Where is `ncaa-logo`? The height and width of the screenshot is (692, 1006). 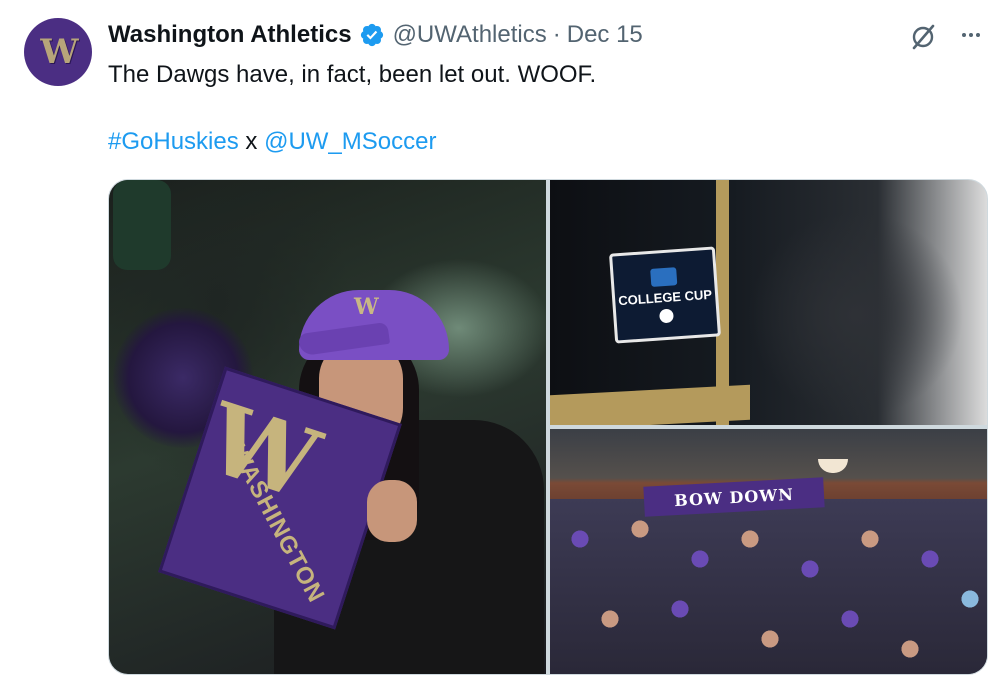 ncaa-logo is located at coordinates (664, 276).